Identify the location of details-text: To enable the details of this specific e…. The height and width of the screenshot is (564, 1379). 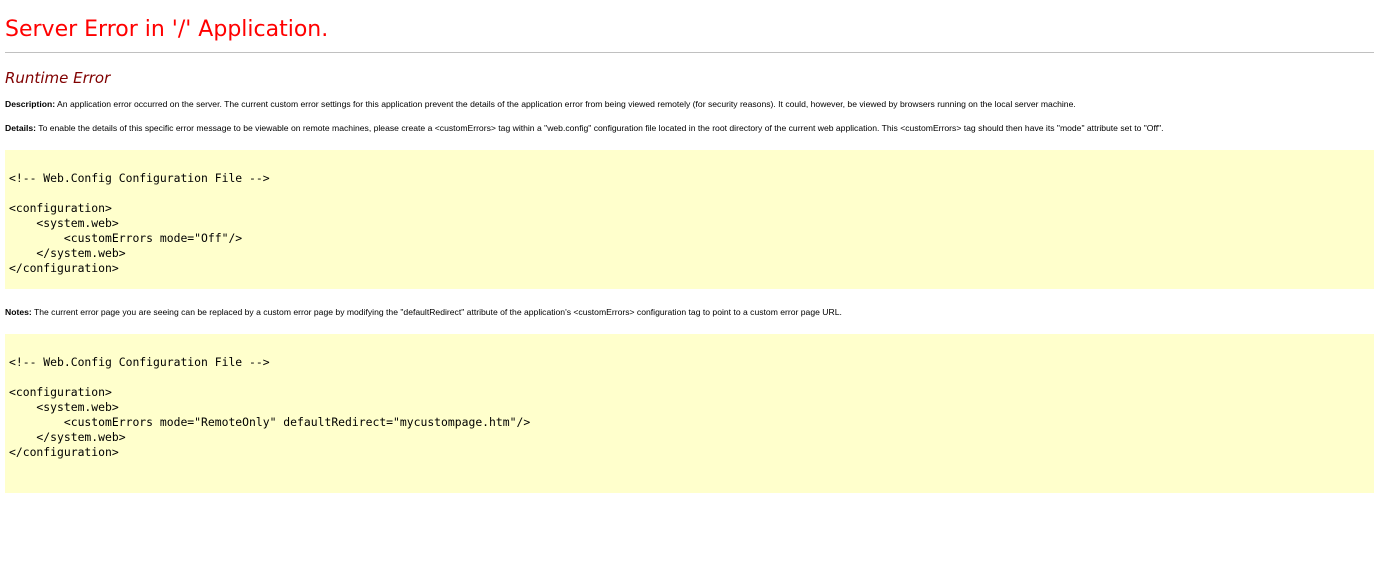
(600, 128).